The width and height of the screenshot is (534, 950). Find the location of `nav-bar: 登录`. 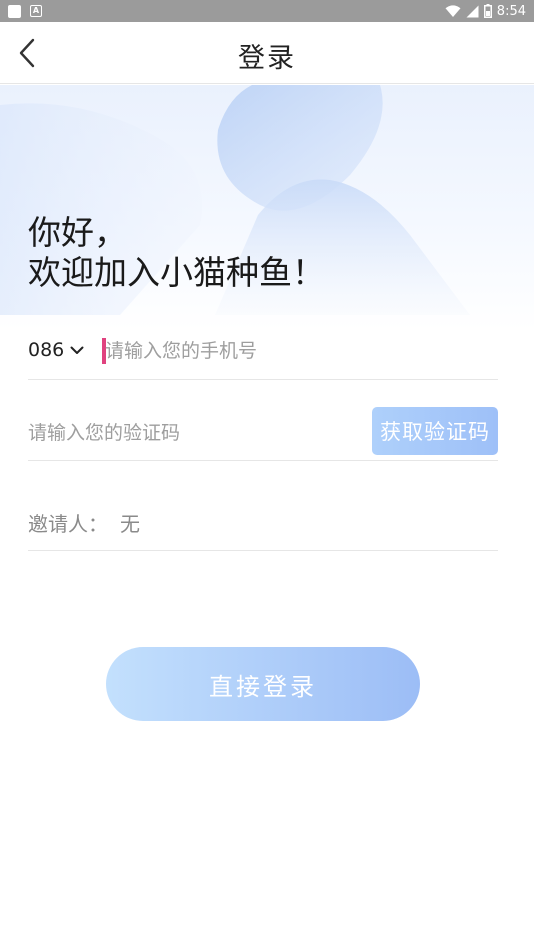

nav-bar: 登录 is located at coordinates (267, 53).